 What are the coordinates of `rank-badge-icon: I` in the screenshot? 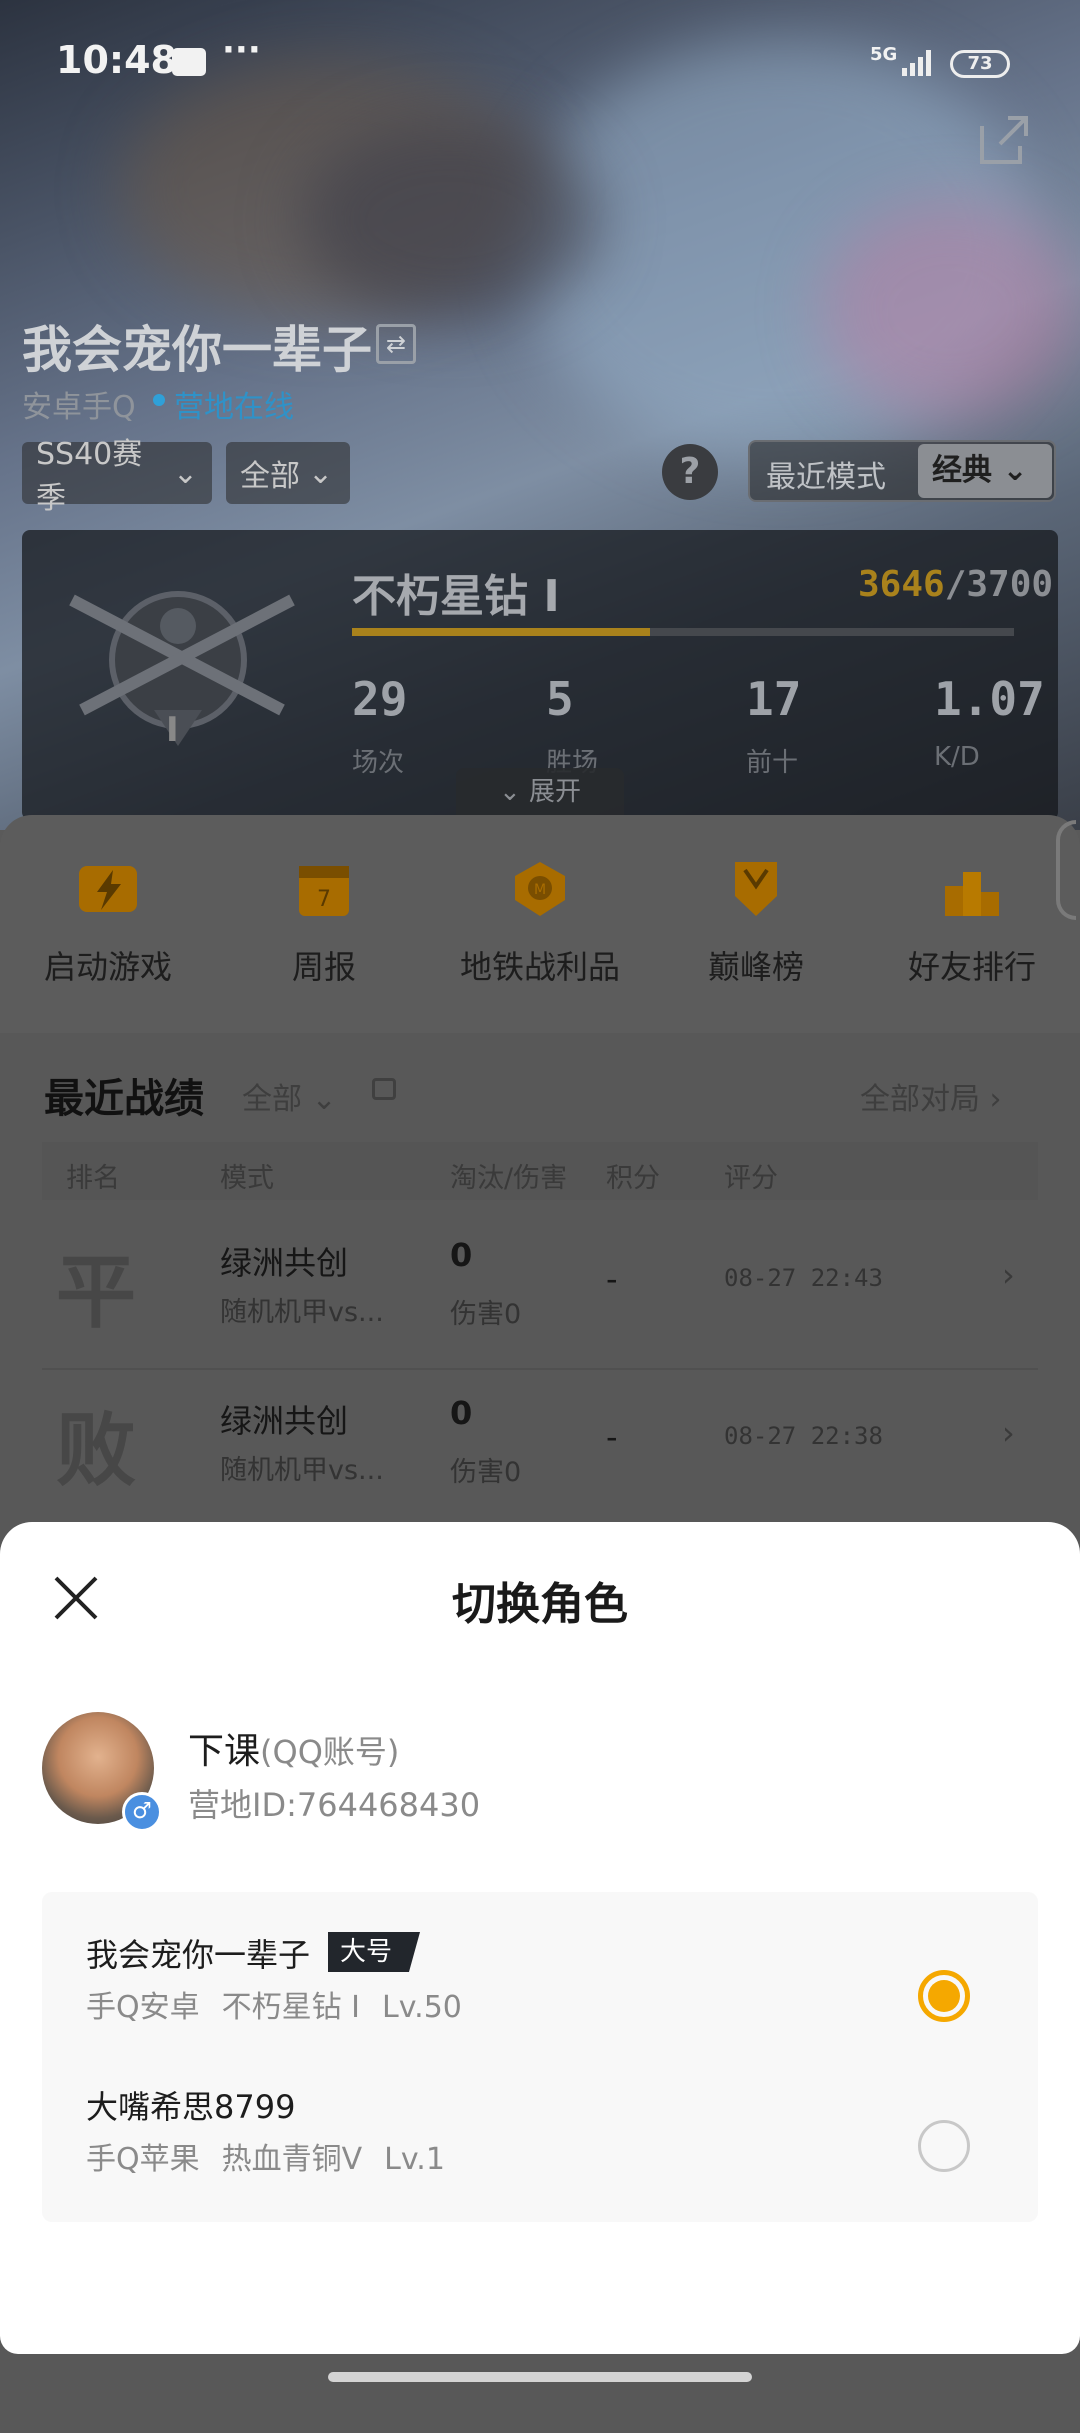 It's located at (182, 660).